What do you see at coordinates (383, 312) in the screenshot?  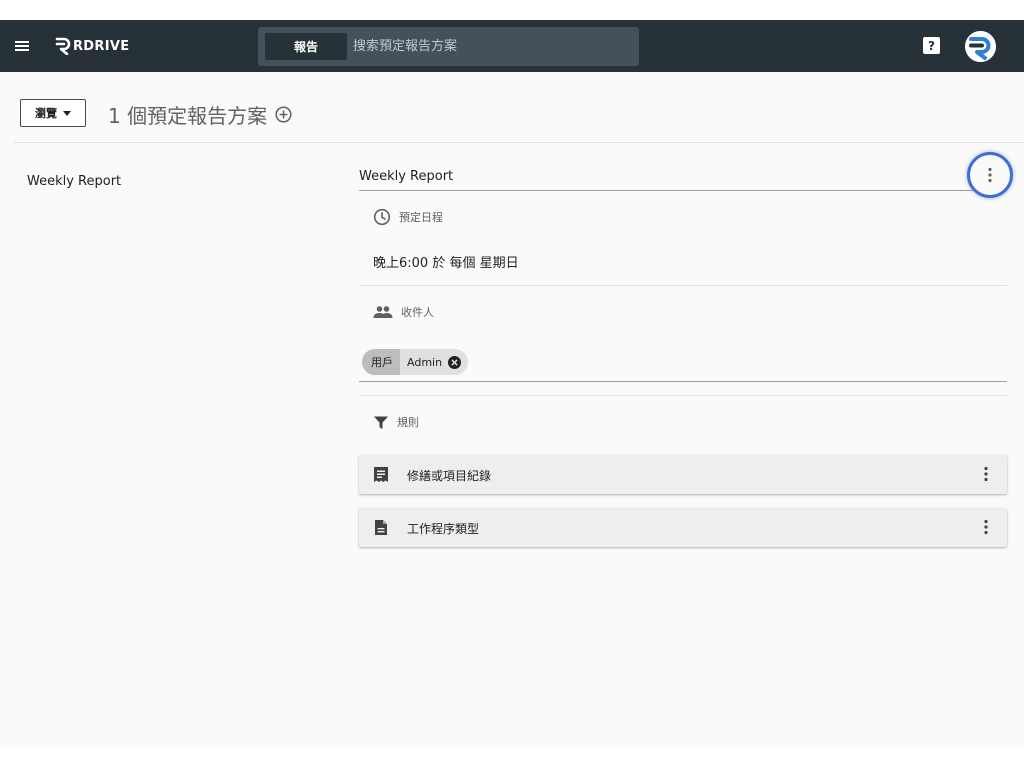 I see `people-icon` at bounding box center [383, 312].